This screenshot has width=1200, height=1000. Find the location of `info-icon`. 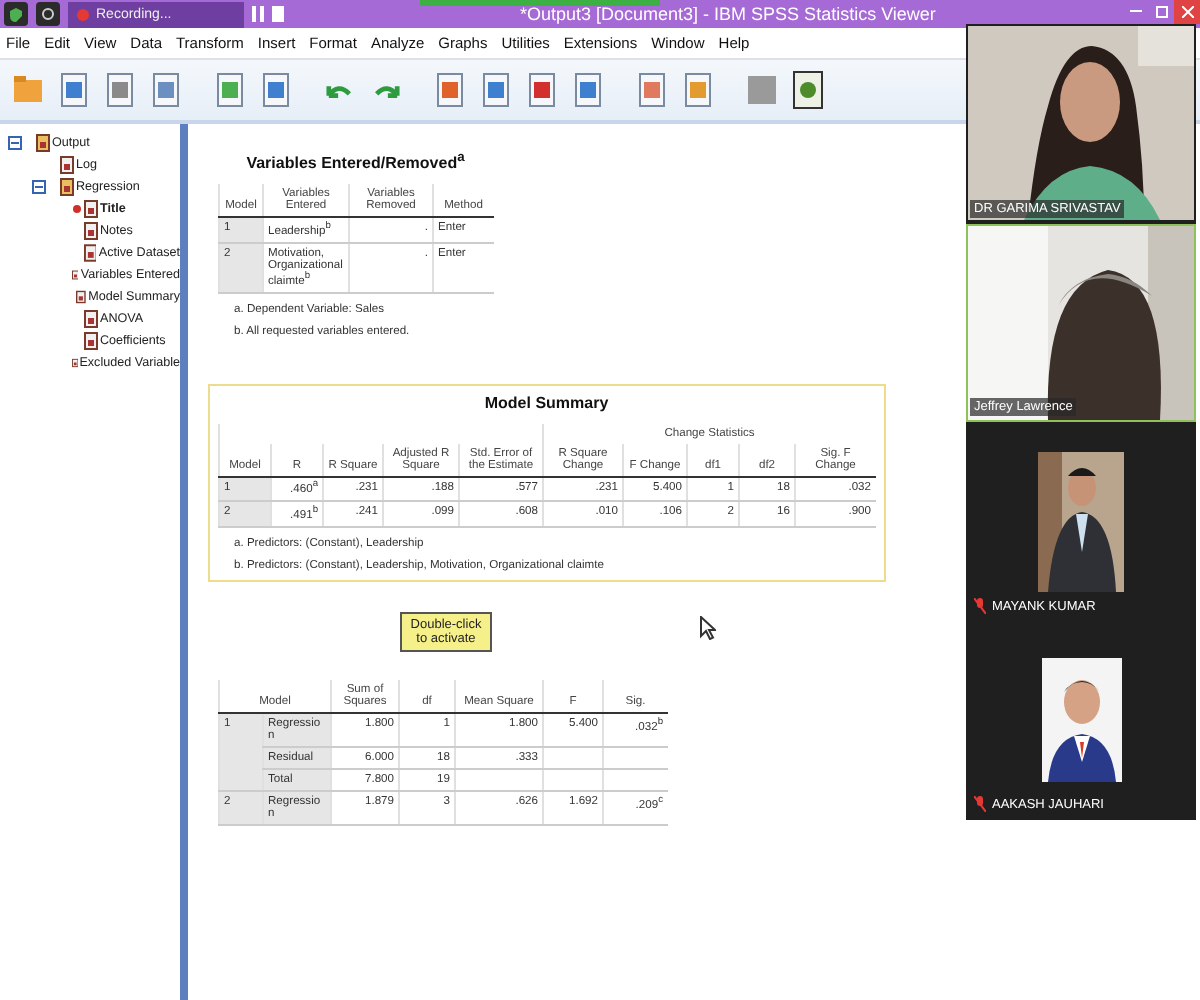

info-icon is located at coordinates (48, 14).